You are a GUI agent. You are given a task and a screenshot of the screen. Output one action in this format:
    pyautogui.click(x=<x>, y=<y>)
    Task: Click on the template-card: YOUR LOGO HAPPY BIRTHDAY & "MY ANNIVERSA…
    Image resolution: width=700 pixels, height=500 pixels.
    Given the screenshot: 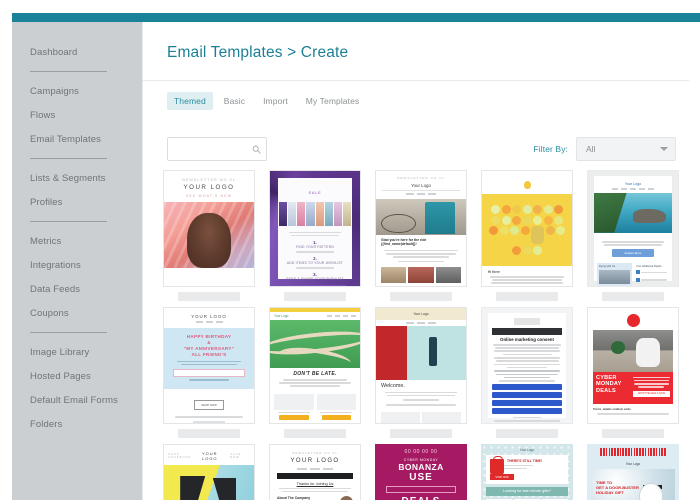 What is the action you would take?
    pyautogui.click(x=209, y=372)
    